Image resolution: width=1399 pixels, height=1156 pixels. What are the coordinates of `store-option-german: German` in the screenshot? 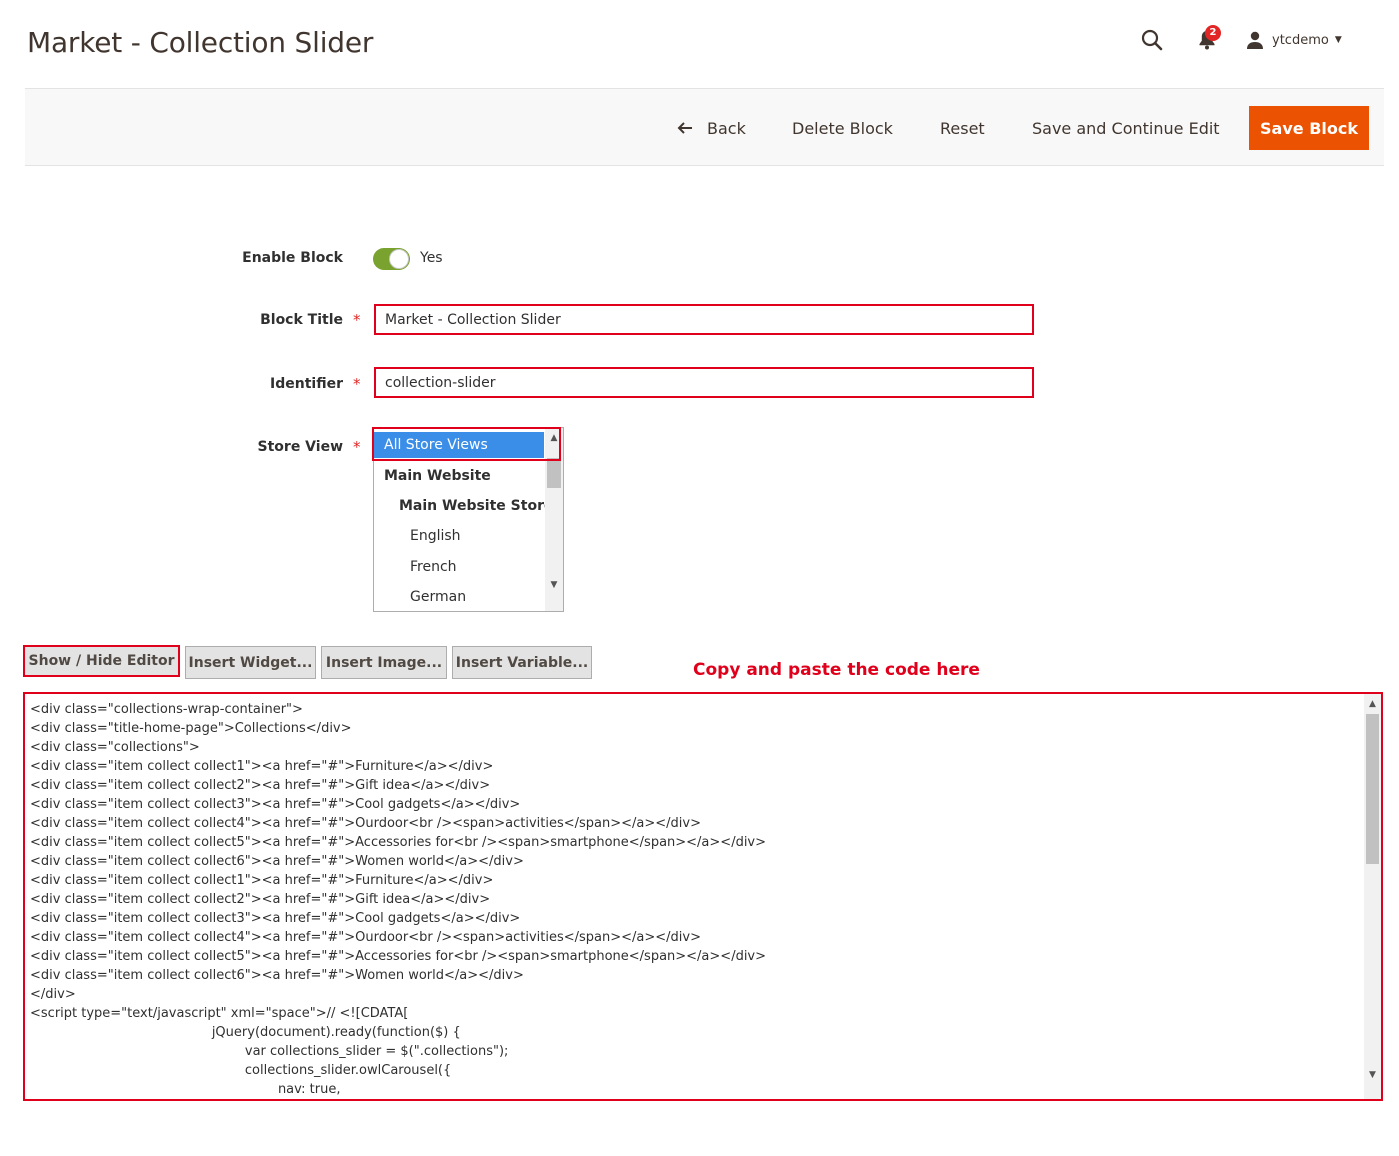 It's located at (460, 597).